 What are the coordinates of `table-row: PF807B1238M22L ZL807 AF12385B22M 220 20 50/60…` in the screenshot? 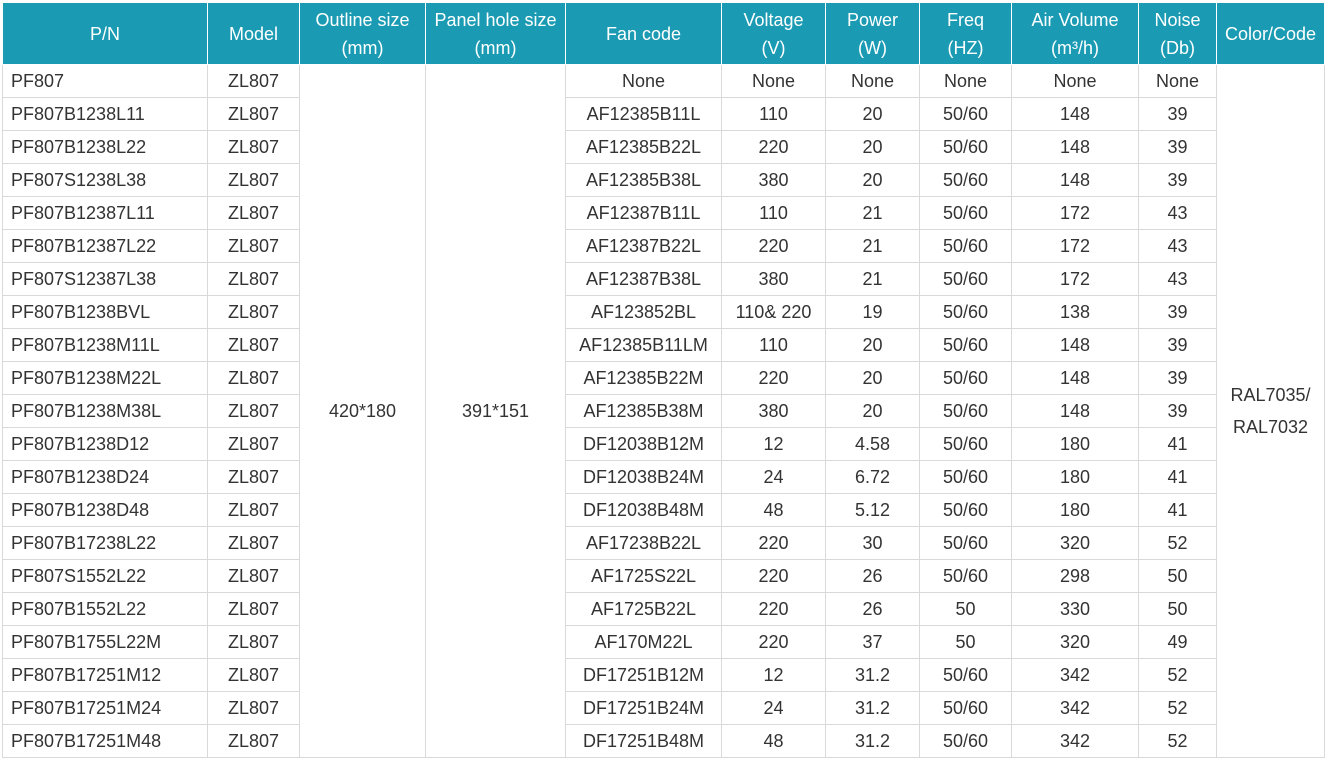 It's located at (663, 378).